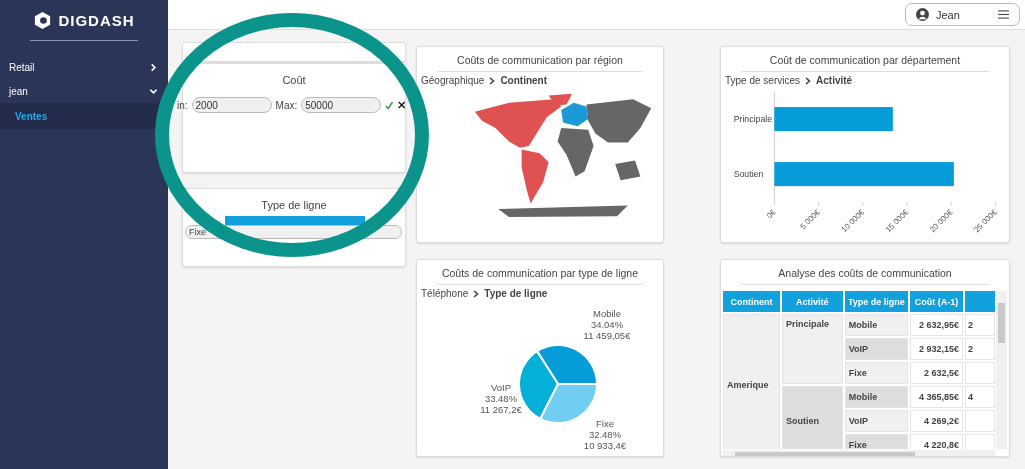 The width and height of the screenshot is (1025, 469). What do you see at coordinates (294, 81) in the screenshot?
I see `filter-title: Coût` at bounding box center [294, 81].